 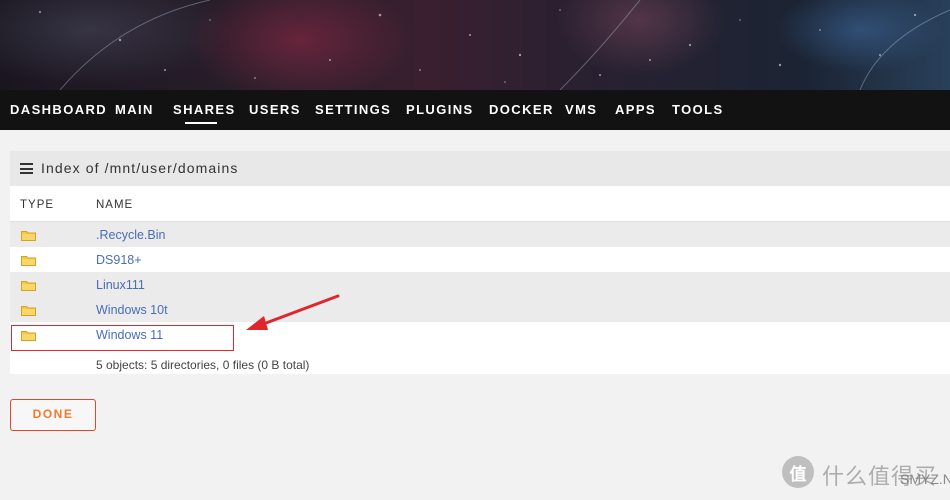 What do you see at coordinates (521, 109) in the screenshot?
I see `nav-docker: DOCKER` at bounding box center [521, 109].